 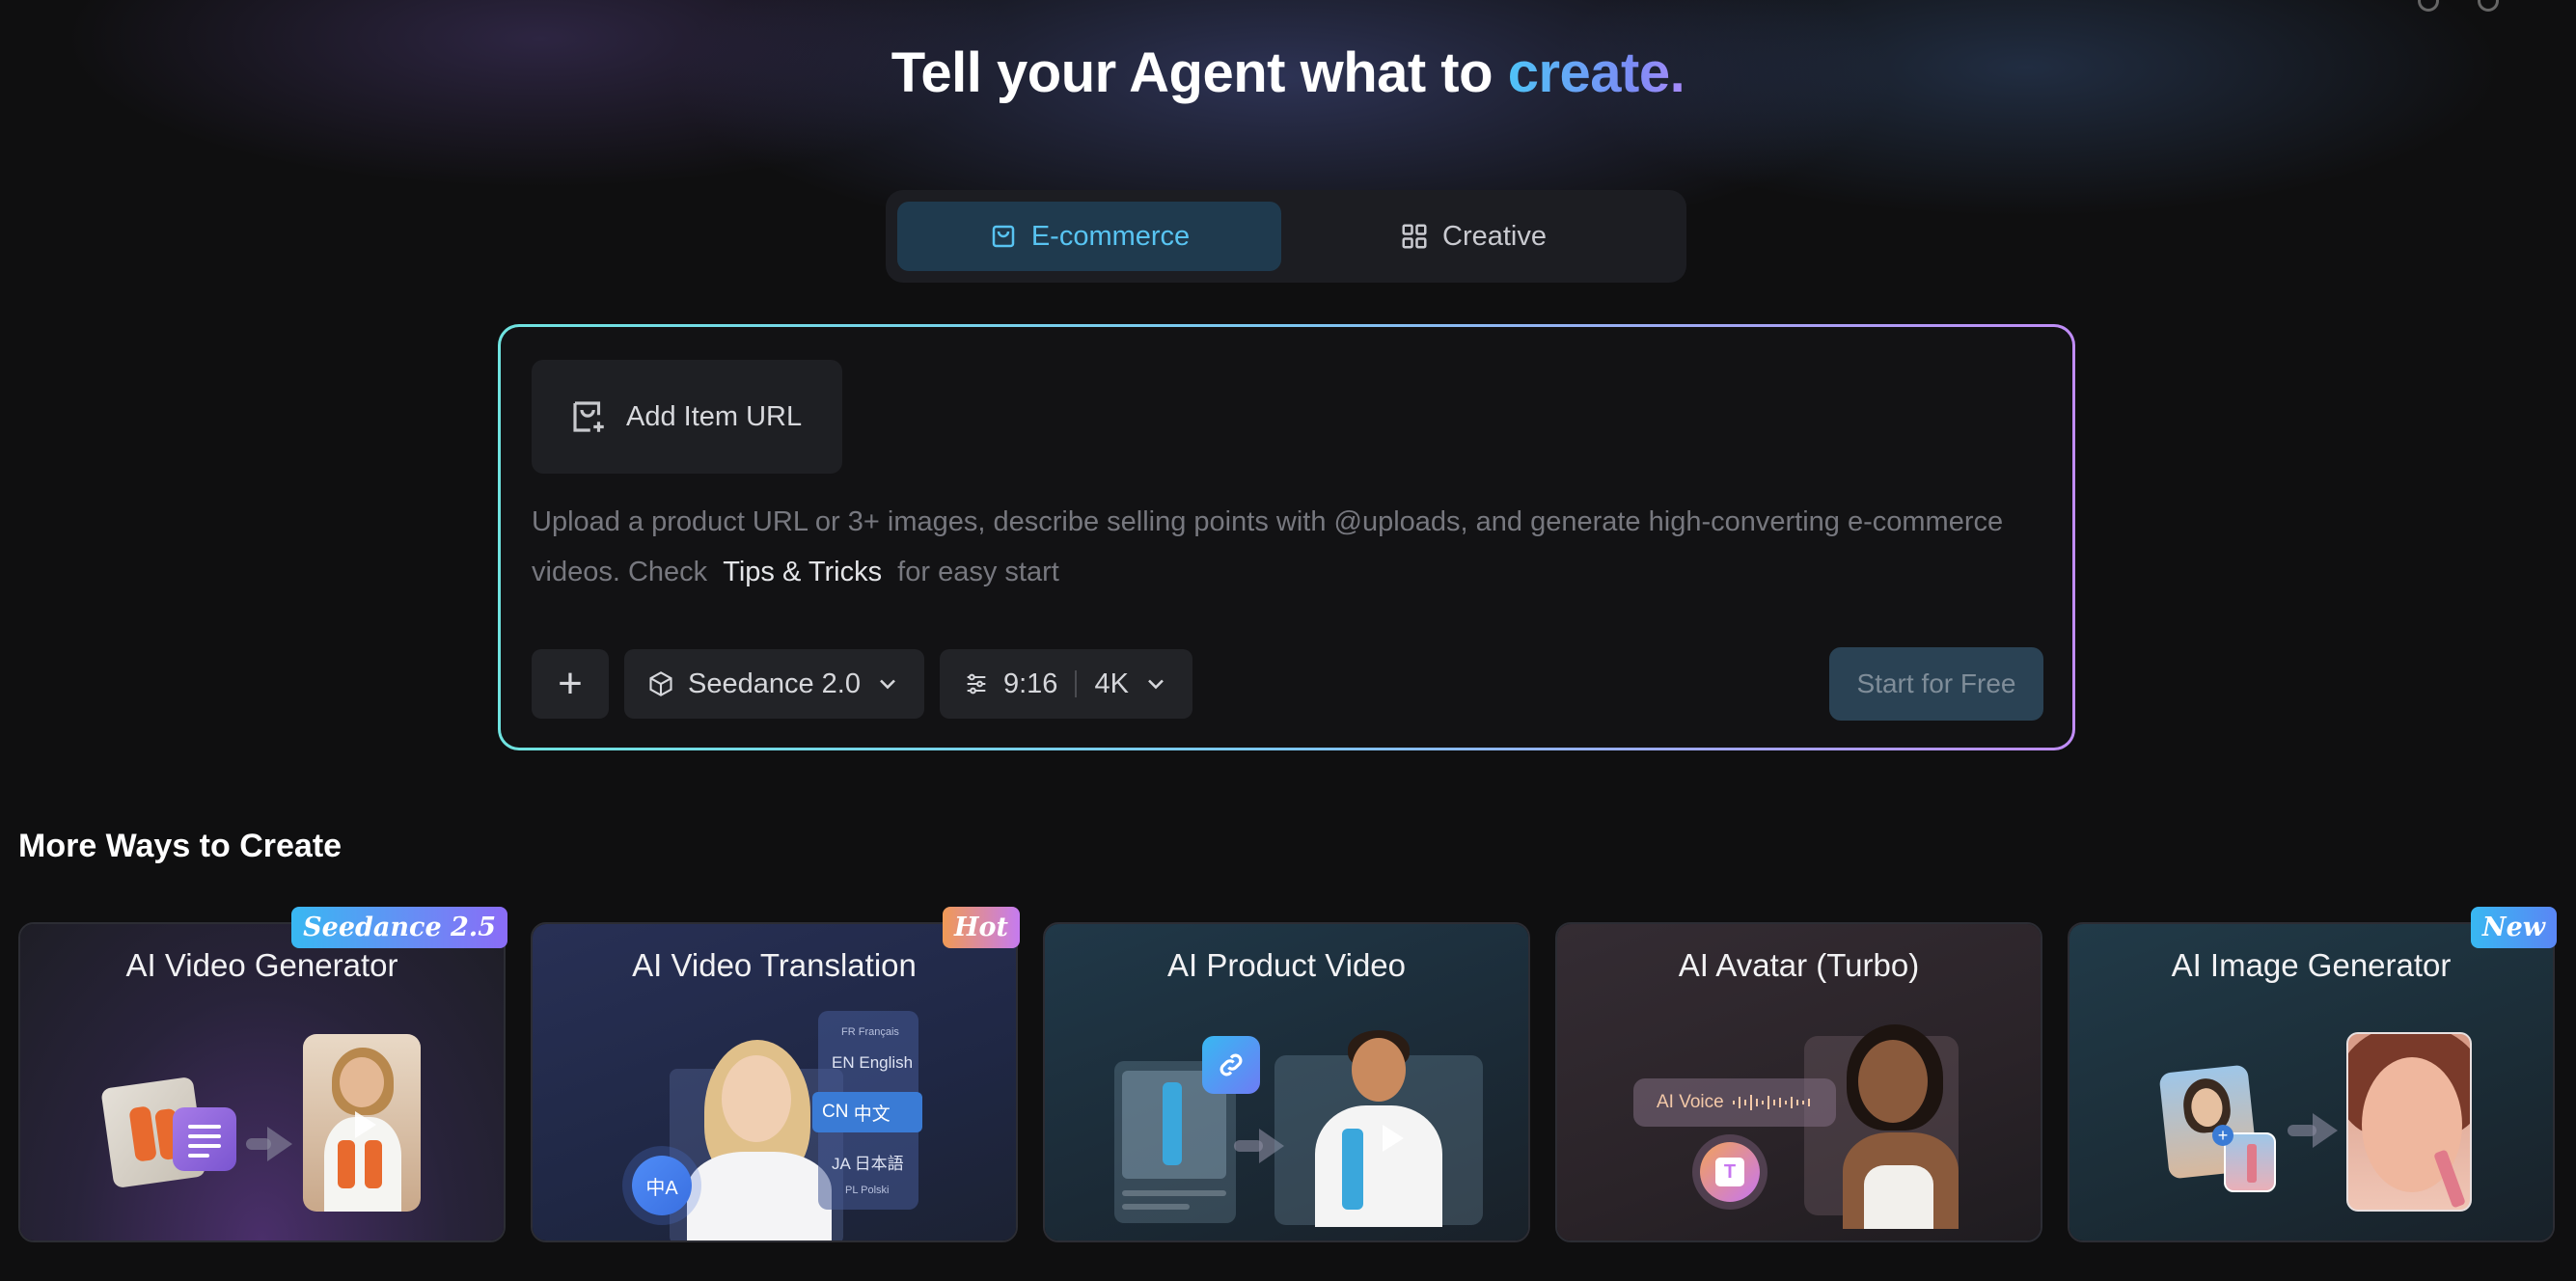 I want to click on sliders-icon, so click(x=977, y=684).